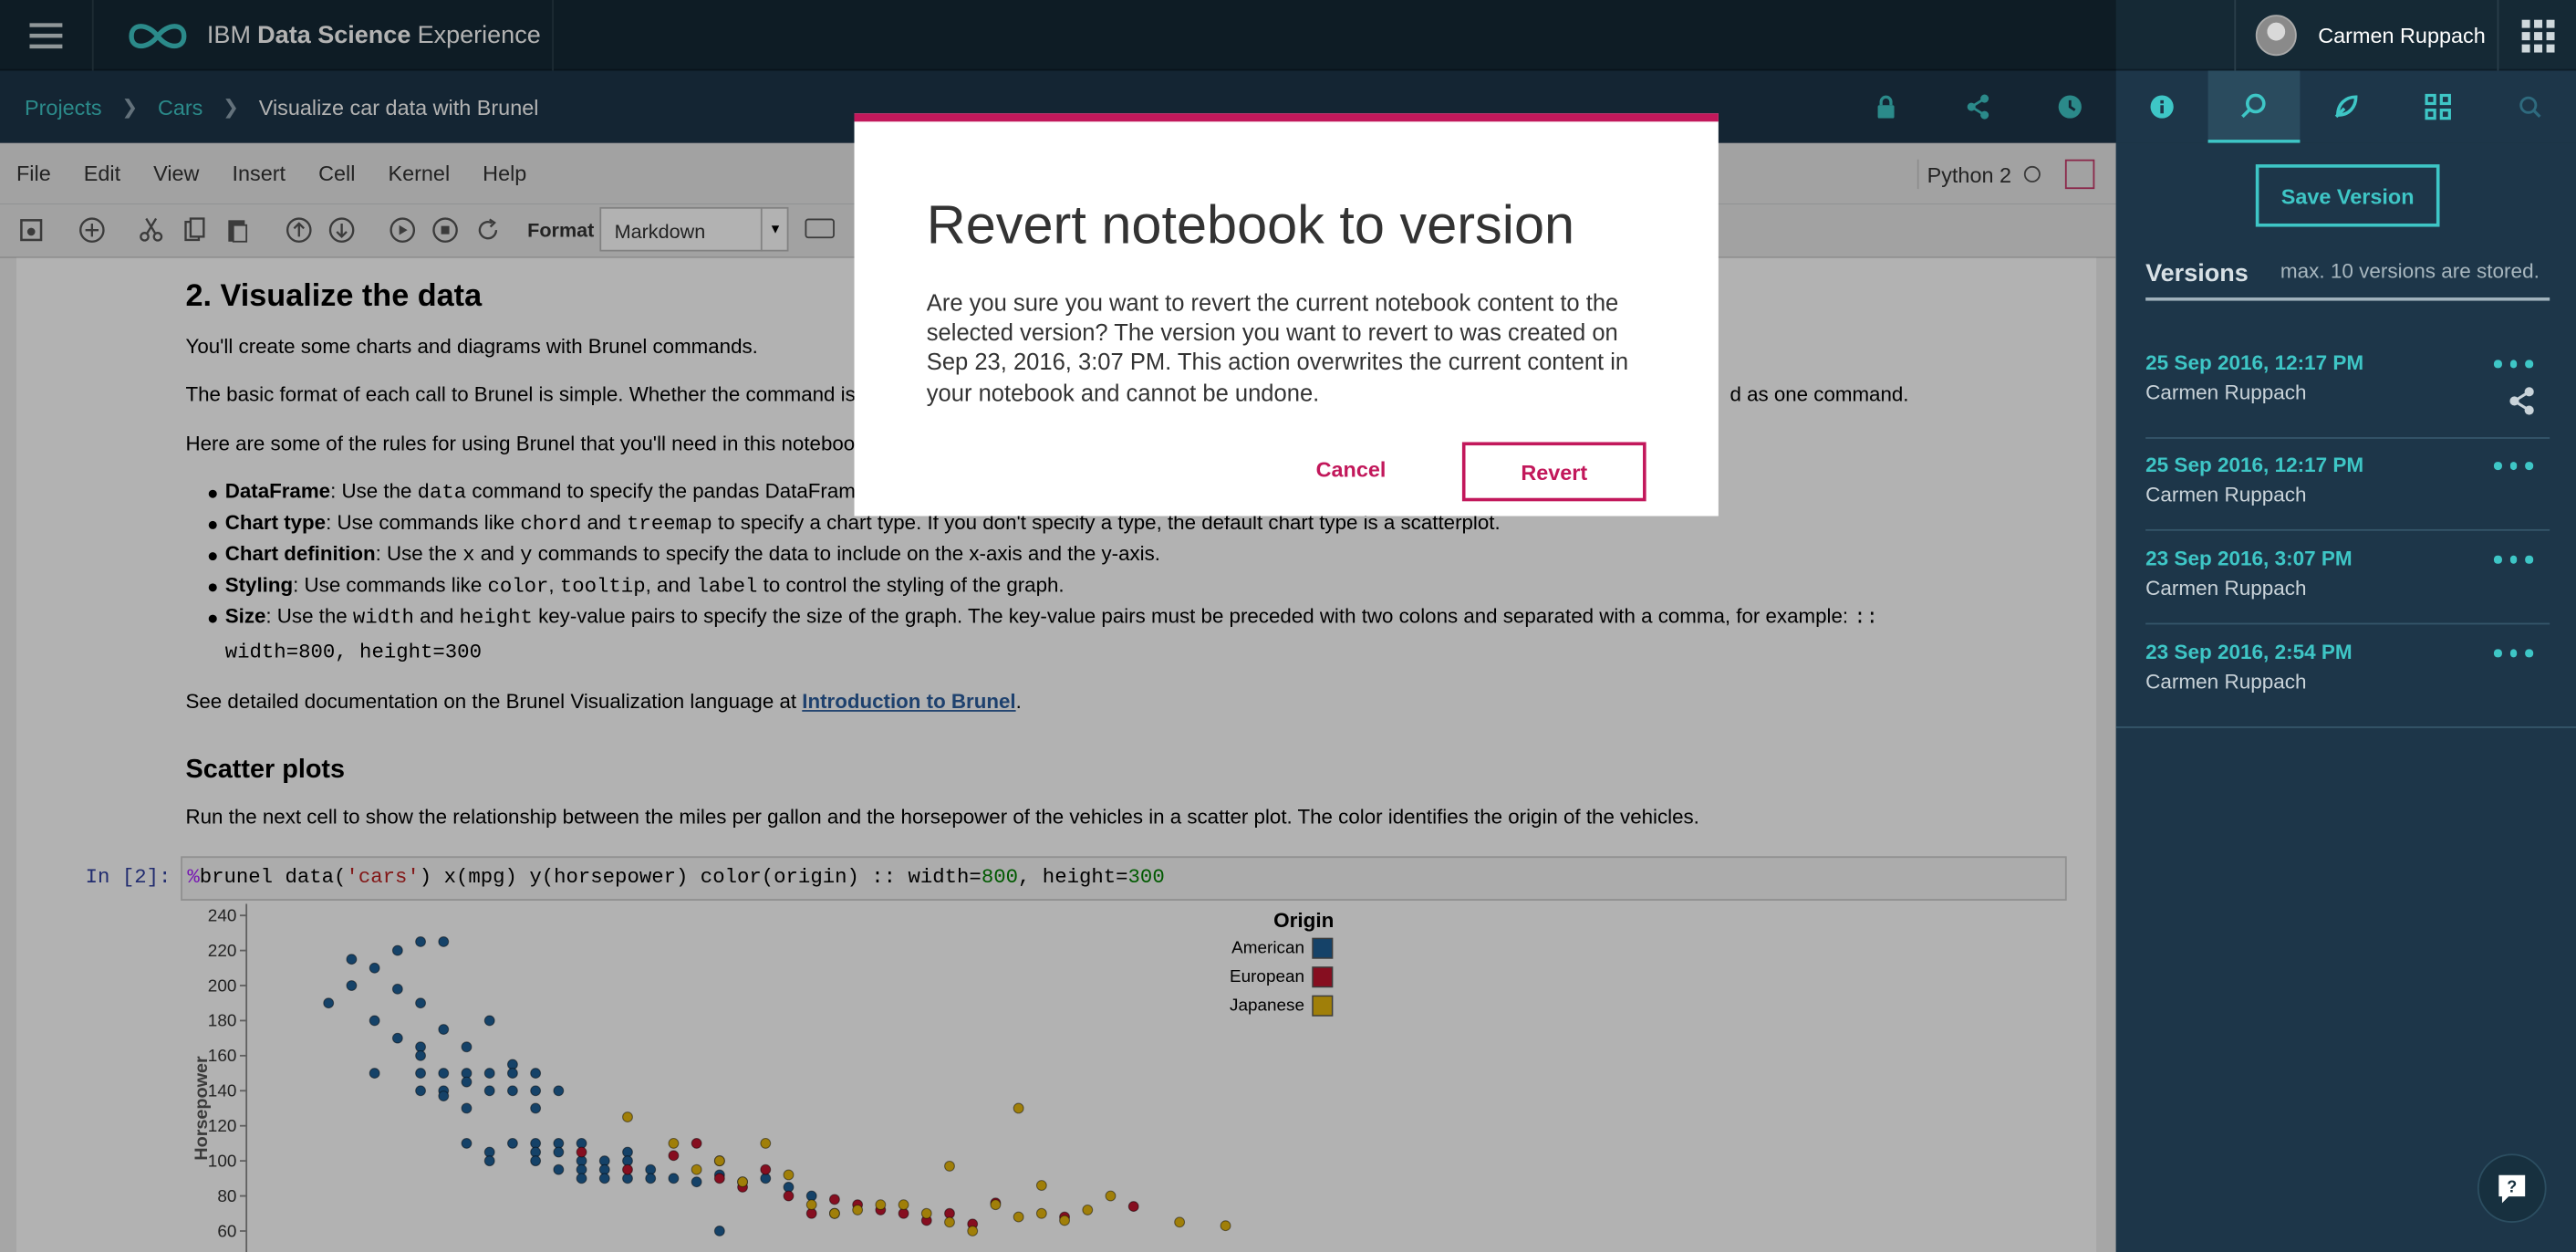 The image size is (2576, 1252). Describe the element at coordinates (1553, 472) in the screenshot. I see `revert-button: Revert` at that location.